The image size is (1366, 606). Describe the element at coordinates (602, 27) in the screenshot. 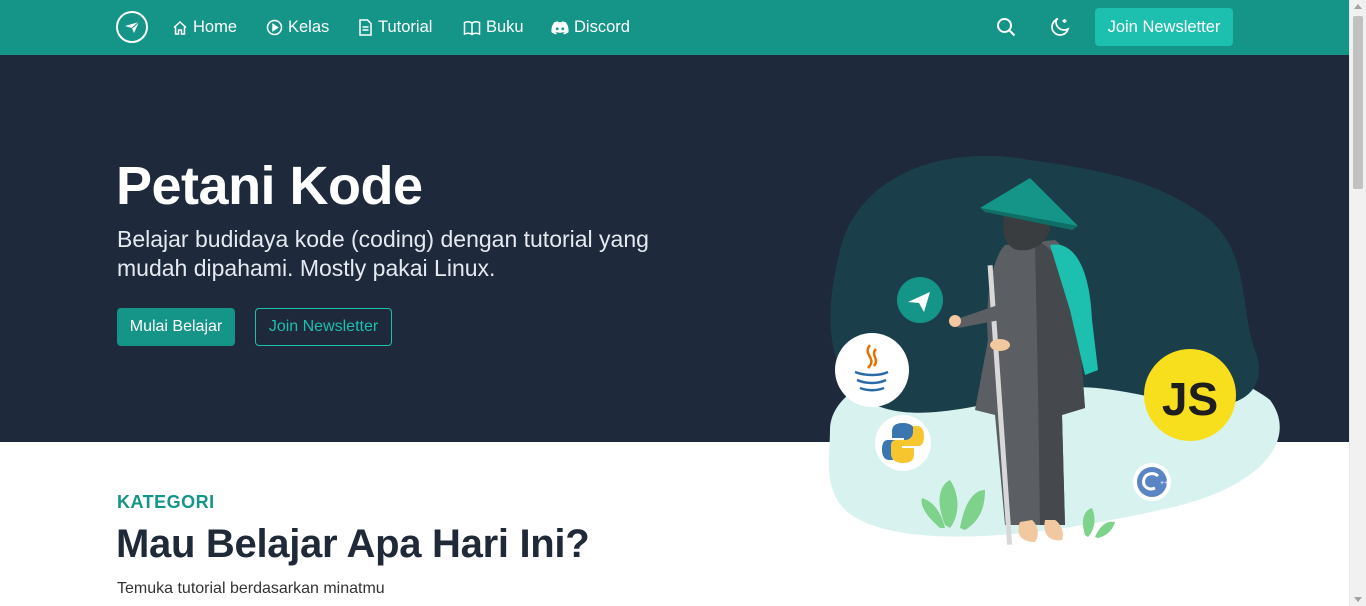

I see `nav-discord-label: Discord` at that location.